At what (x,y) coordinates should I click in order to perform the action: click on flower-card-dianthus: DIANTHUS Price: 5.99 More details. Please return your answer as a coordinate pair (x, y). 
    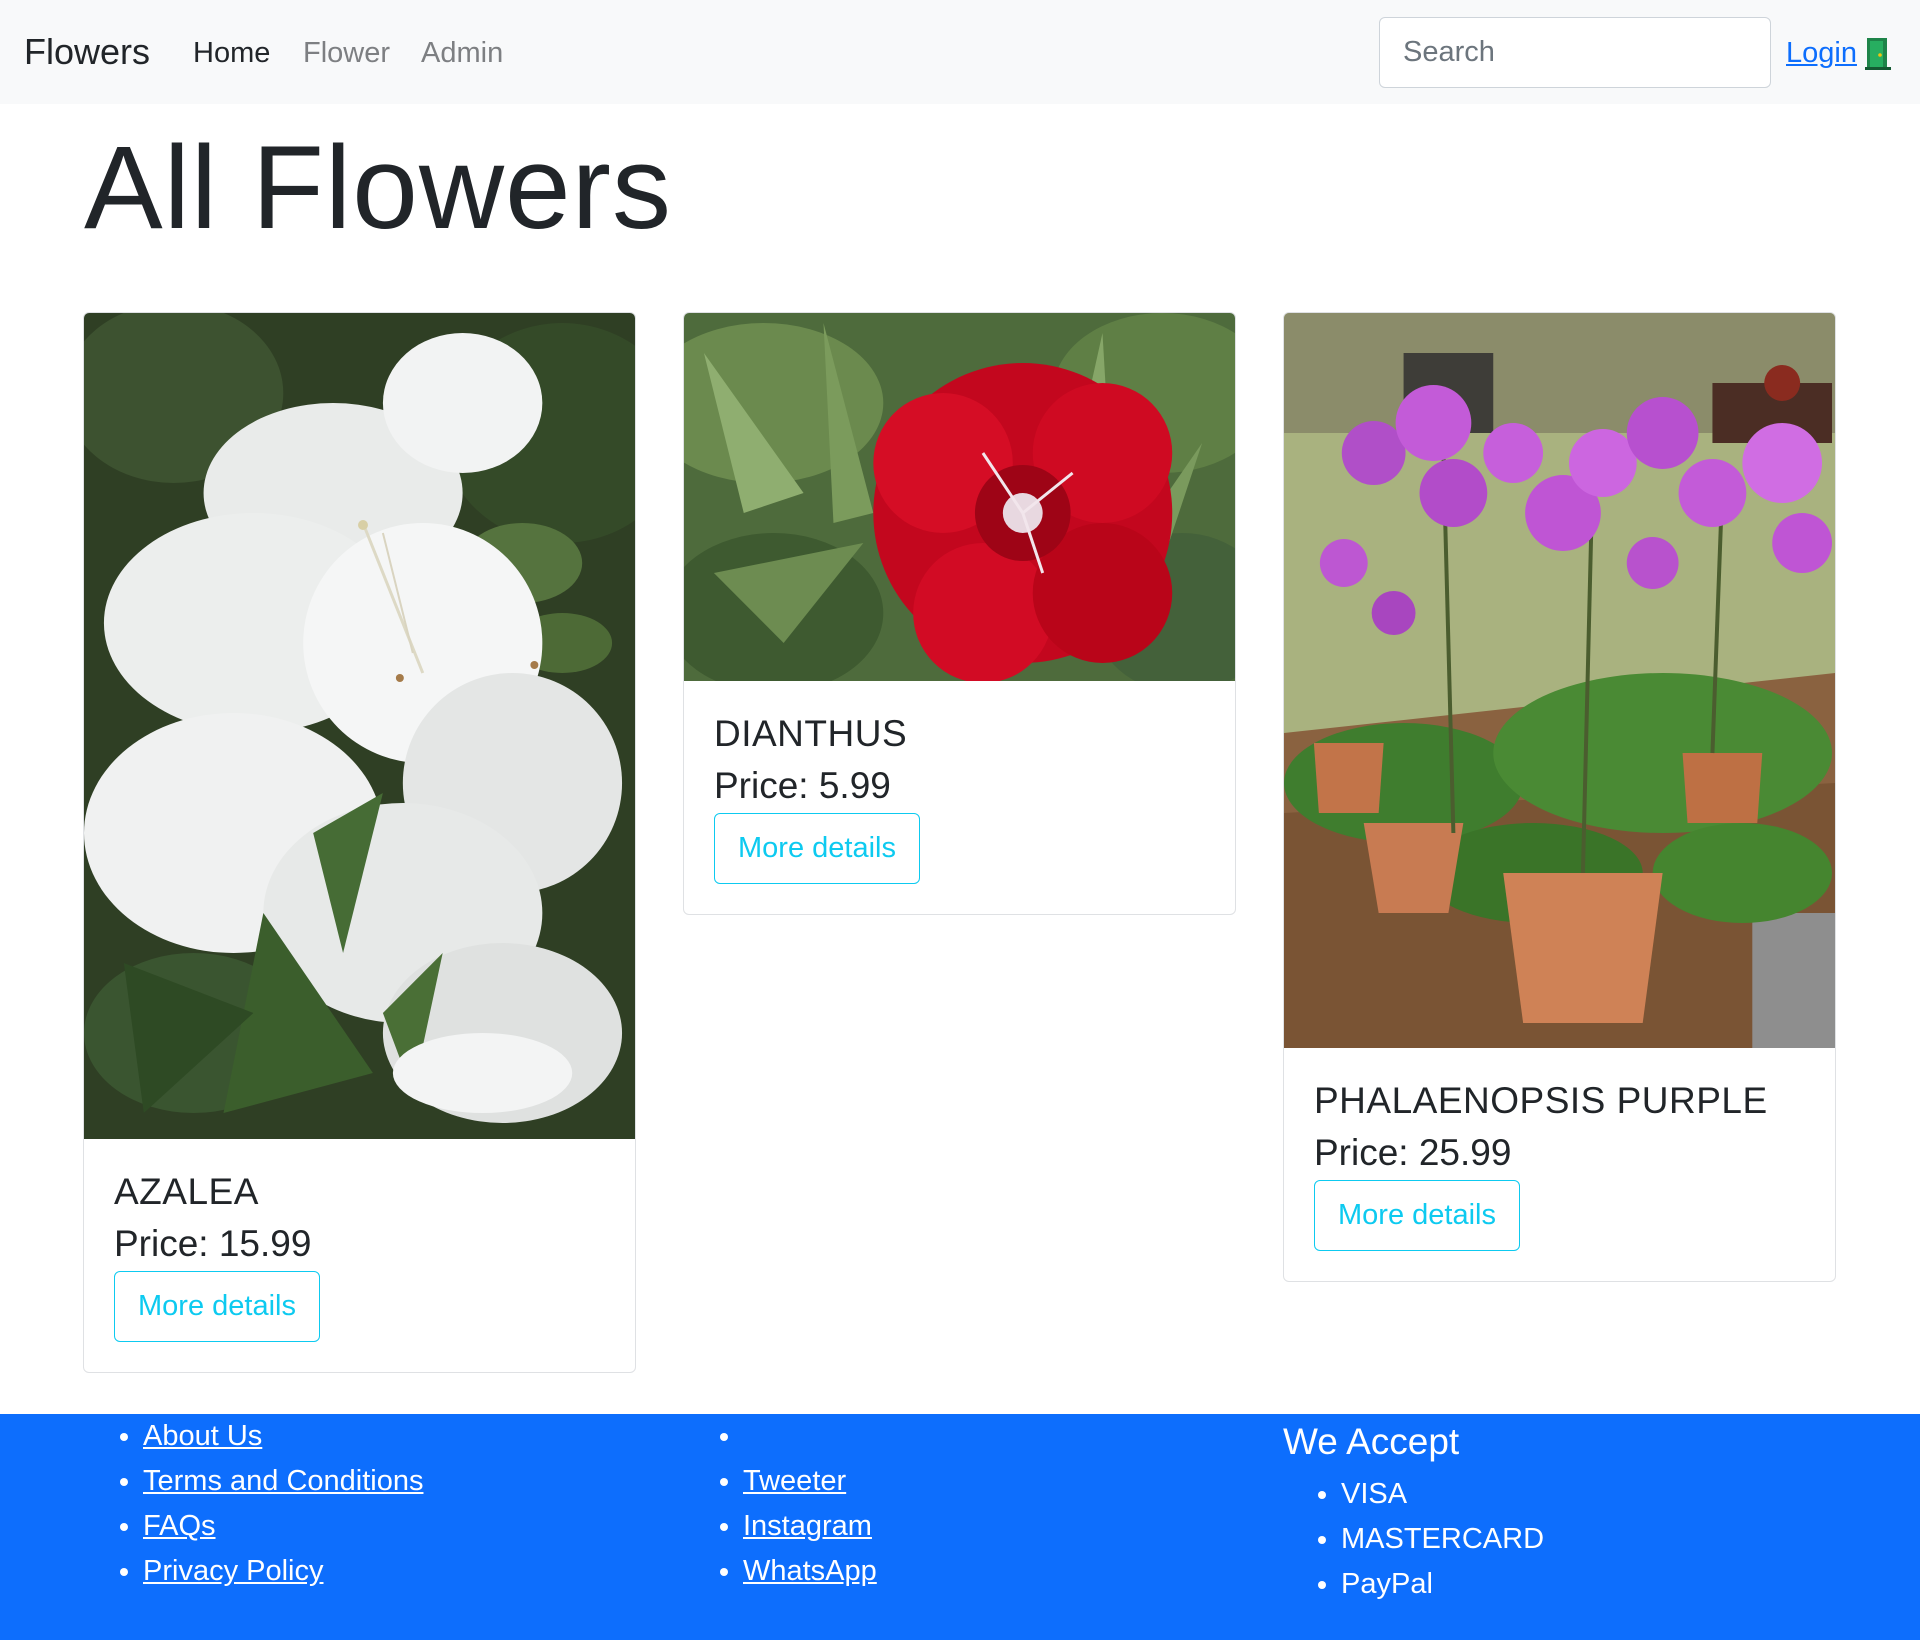
    Looking at the image, I should click on (959, 613).